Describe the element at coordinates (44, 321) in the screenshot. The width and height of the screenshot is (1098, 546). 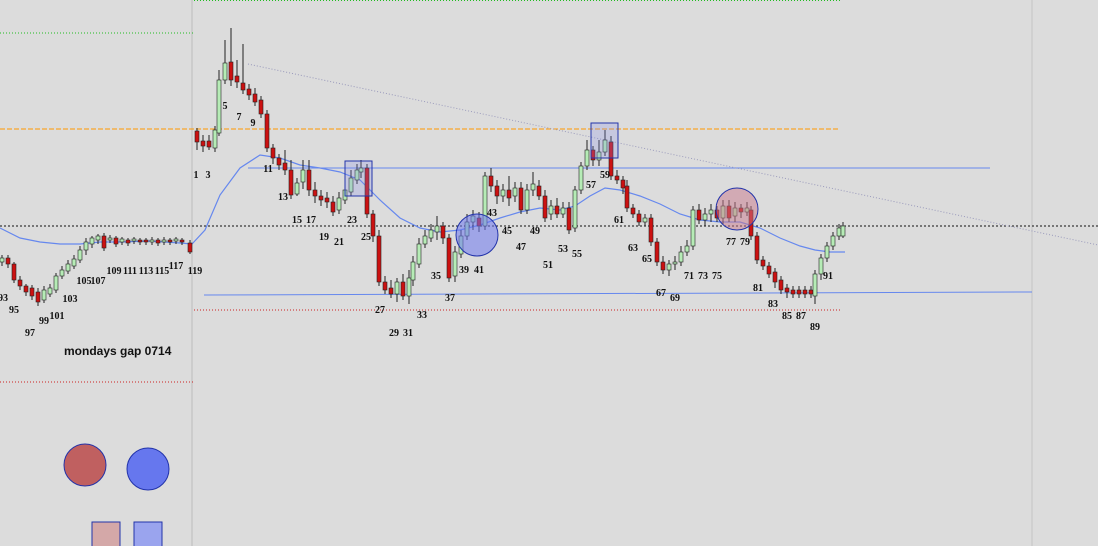
I see `bar-label: 99` at that location.